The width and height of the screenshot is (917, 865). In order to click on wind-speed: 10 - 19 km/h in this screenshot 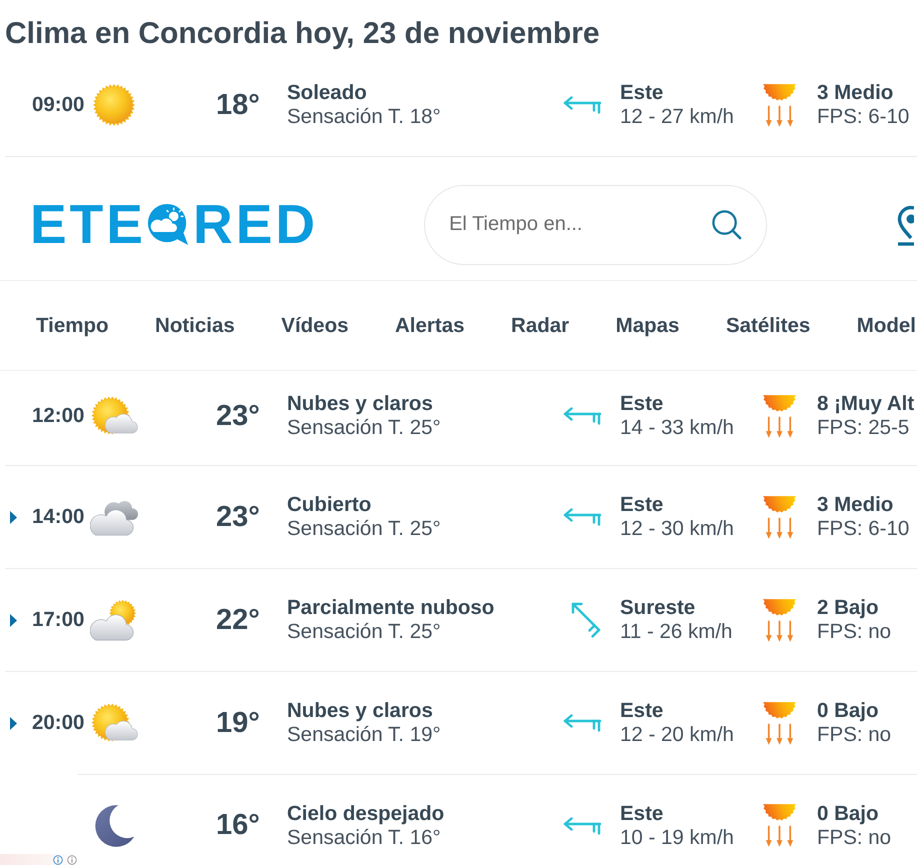, I will do `click(677, 838)`.